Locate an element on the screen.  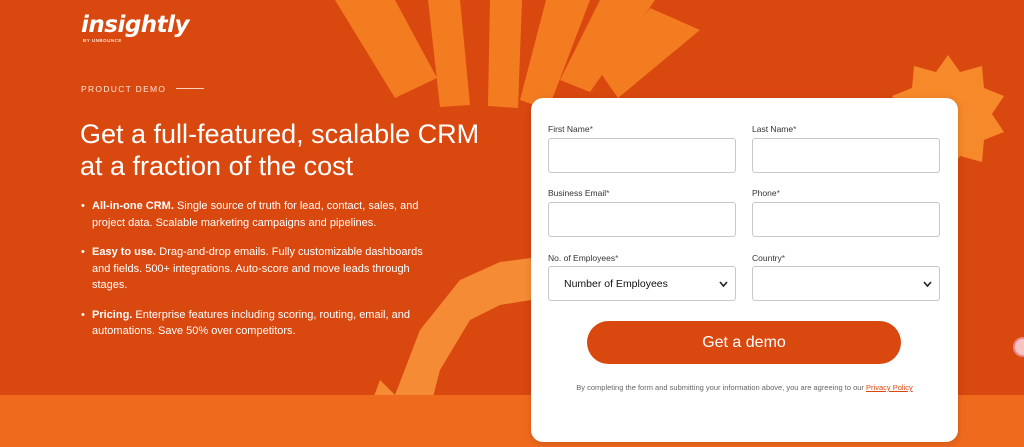
privacy-policy-link: Privacy Policy is located at coordinates (889, 387).